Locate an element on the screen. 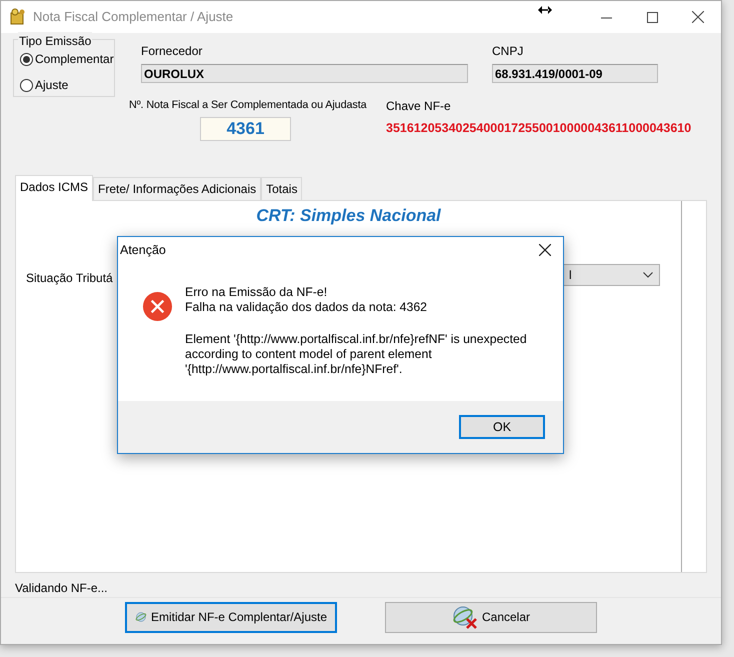 The image size is (734, 657). error-detail: Element '{http://www.portalfiscal.inf.br/nfe}refNF' is unexpected according to content model of parent element '{http://www.portalfiscal.inf.br/nfe}NFref'. is located at coordinates (356, 355).